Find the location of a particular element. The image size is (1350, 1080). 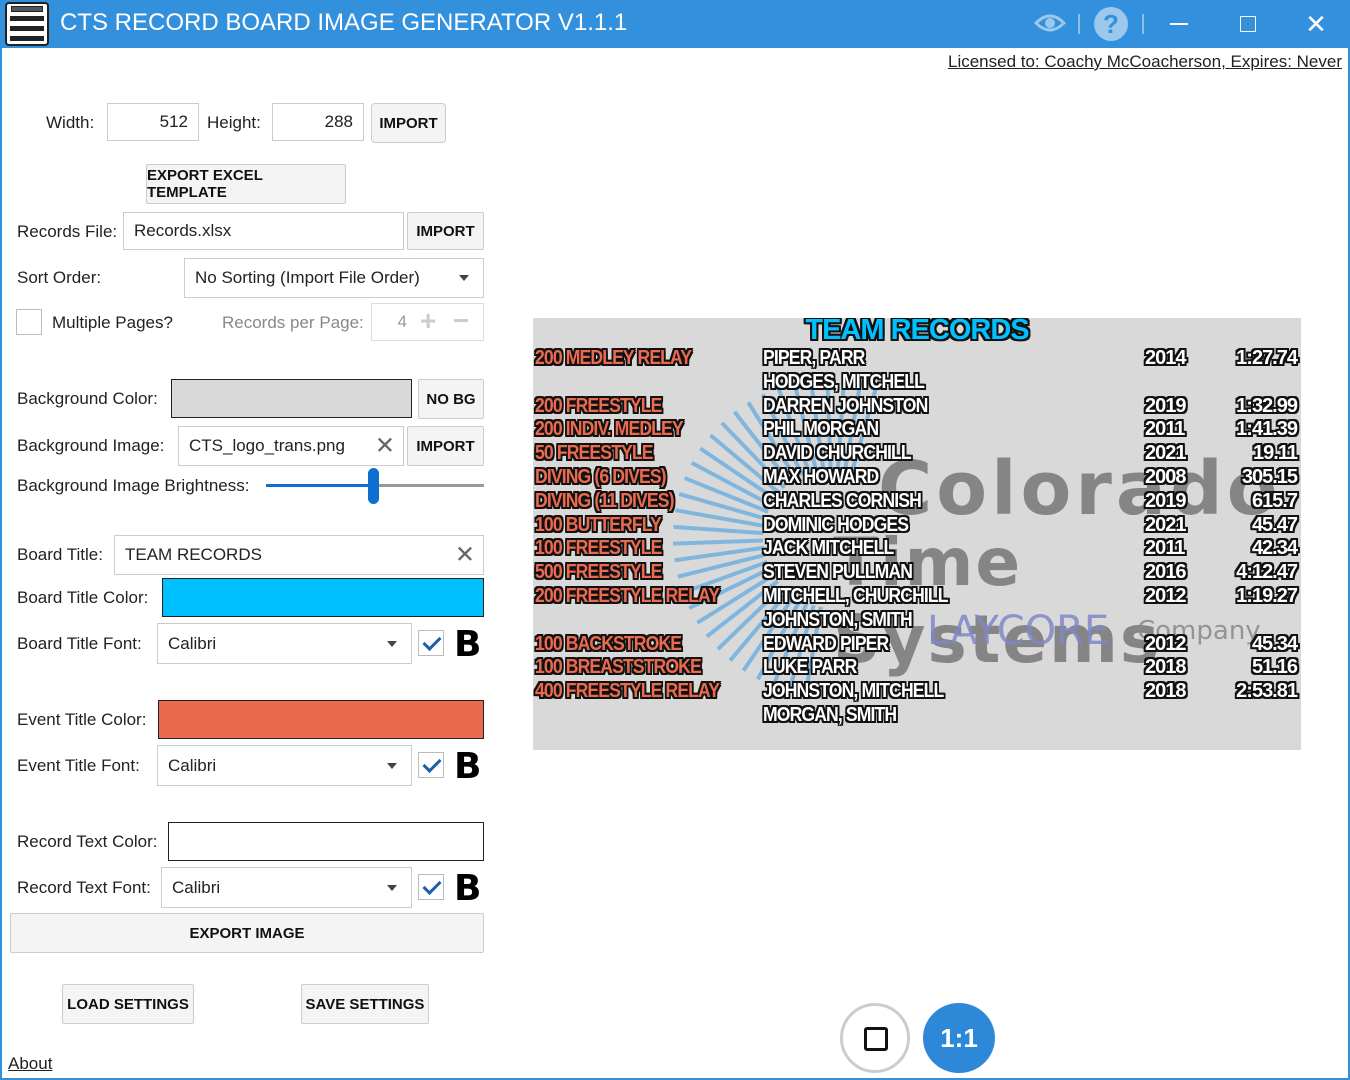

record-holder: MORGAN, SMITH is located at coordinates (830, 715).